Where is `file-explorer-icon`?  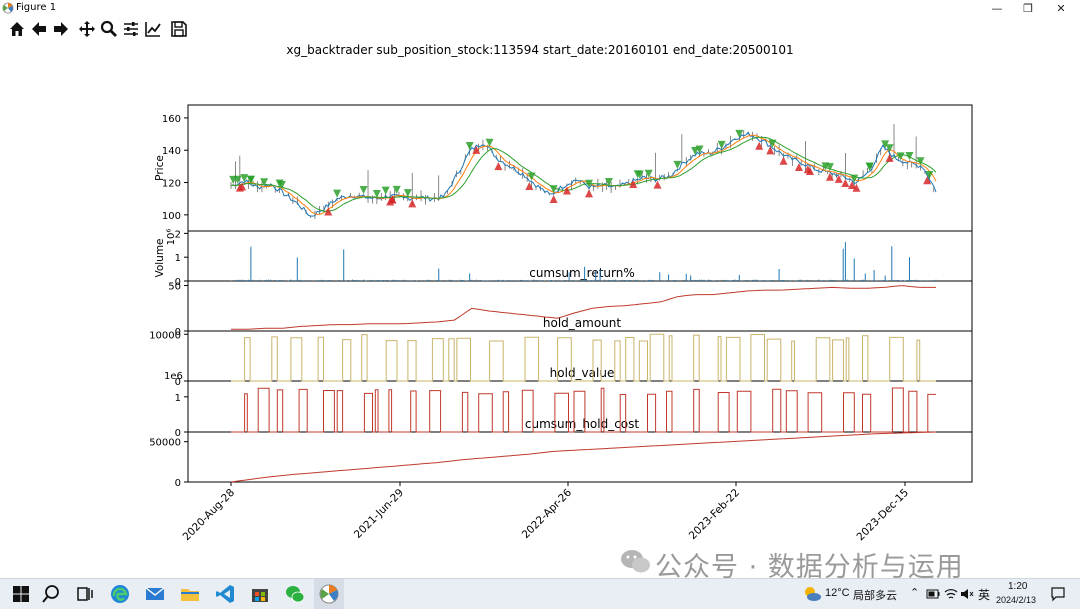
file-explorer-icon is located at coordinates (190, 594).